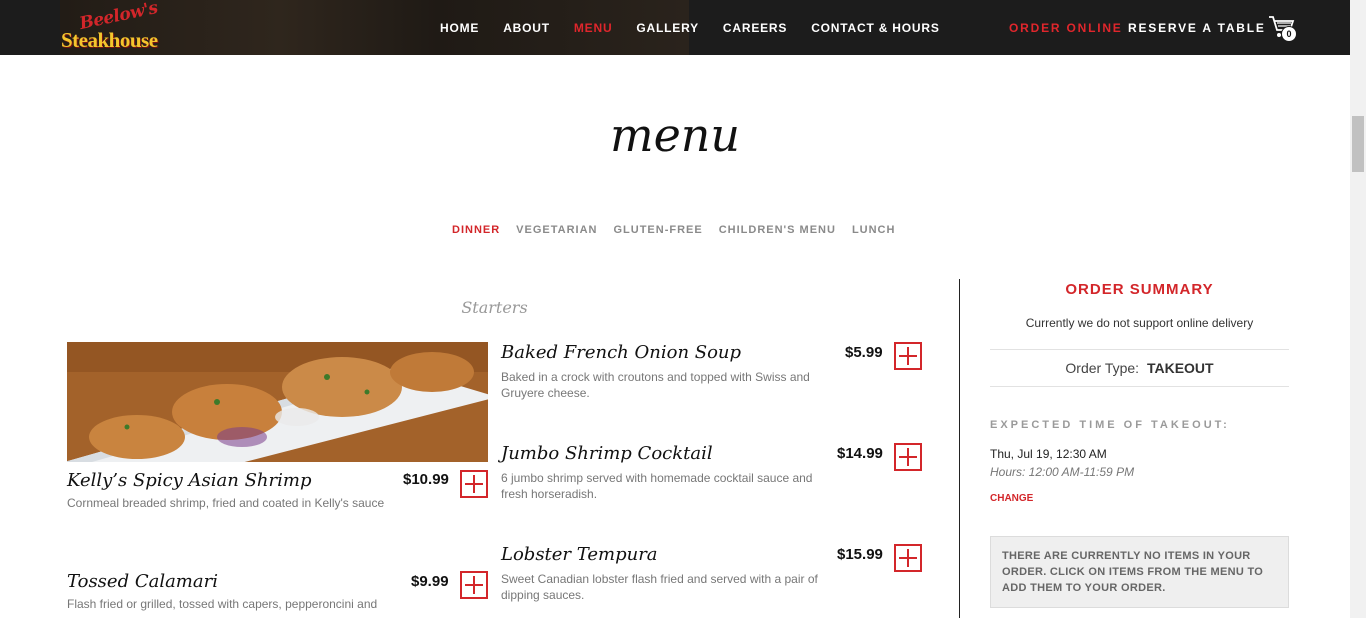  I want to click on order-online-link: ORDER ONLINE, so click(1066, 28).